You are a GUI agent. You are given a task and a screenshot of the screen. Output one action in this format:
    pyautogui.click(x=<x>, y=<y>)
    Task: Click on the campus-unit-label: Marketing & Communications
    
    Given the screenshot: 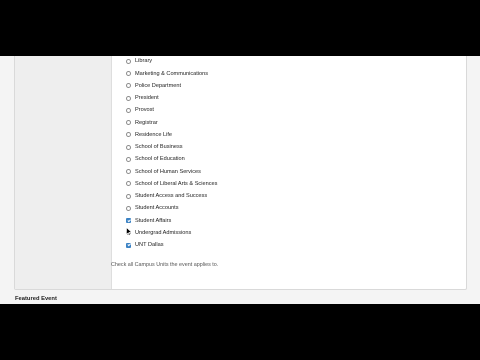 What is the action you would take?
    pyautogui.click(x=172, y=73)
    